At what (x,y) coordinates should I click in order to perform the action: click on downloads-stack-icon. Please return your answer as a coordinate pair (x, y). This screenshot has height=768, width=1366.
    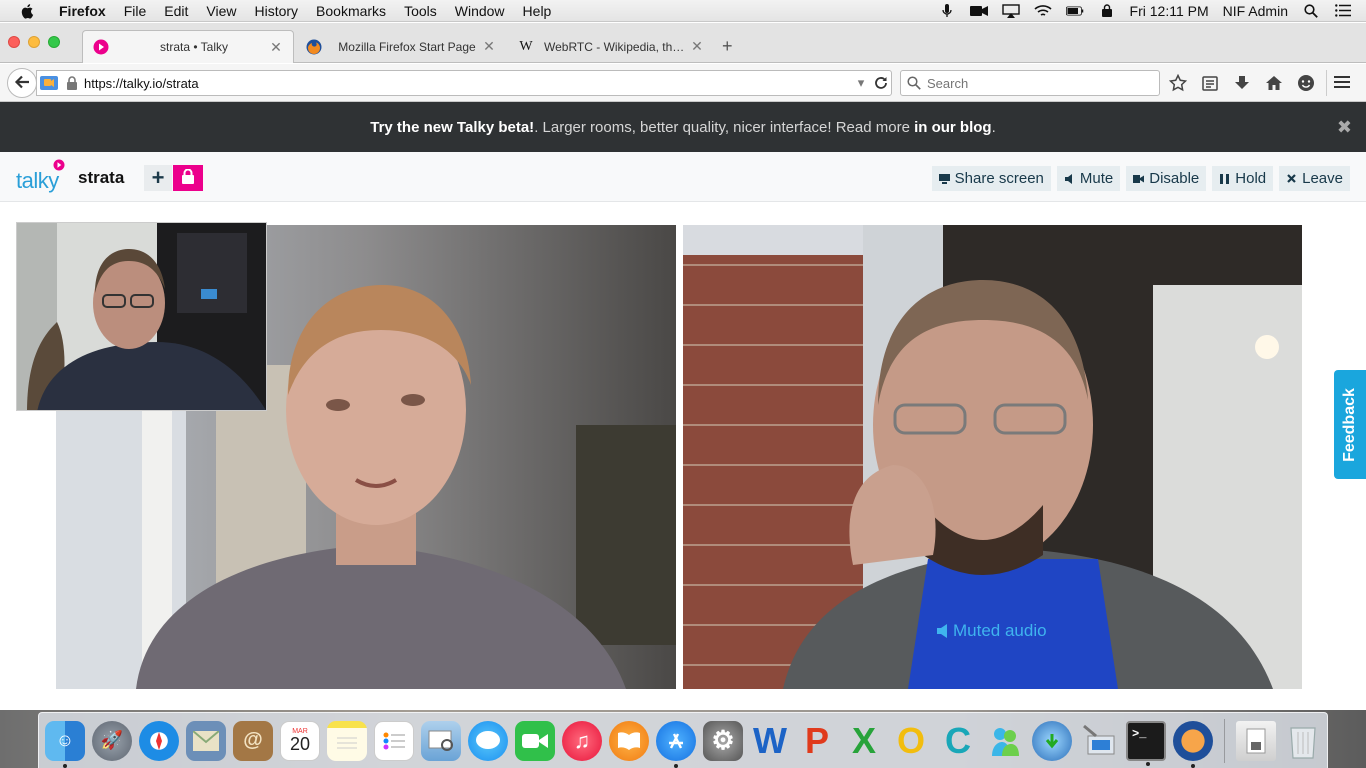
    Looking at the image, I should click on (1256, 740).